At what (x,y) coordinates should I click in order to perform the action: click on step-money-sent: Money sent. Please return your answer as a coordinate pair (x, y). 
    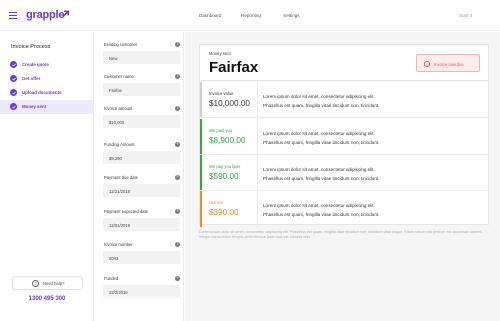
    Looking at the image, I should click on (46, 107).